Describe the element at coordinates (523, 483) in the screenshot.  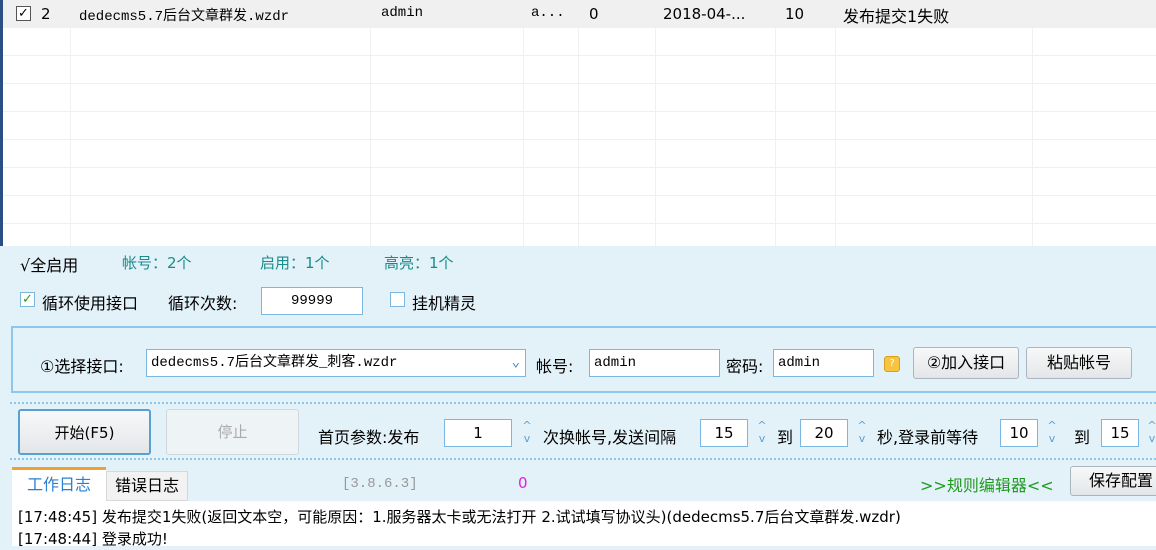
I see `counter-label: 0` at that location.